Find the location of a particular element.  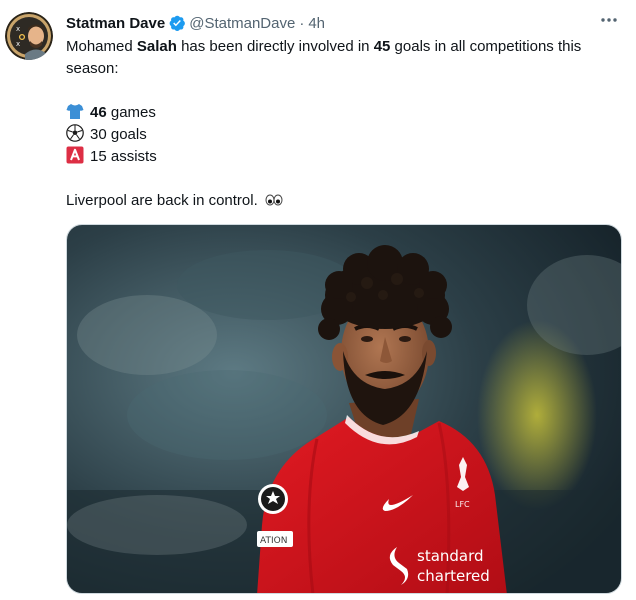

stat-goals: 30 goals is located at coordinates (344, 135).